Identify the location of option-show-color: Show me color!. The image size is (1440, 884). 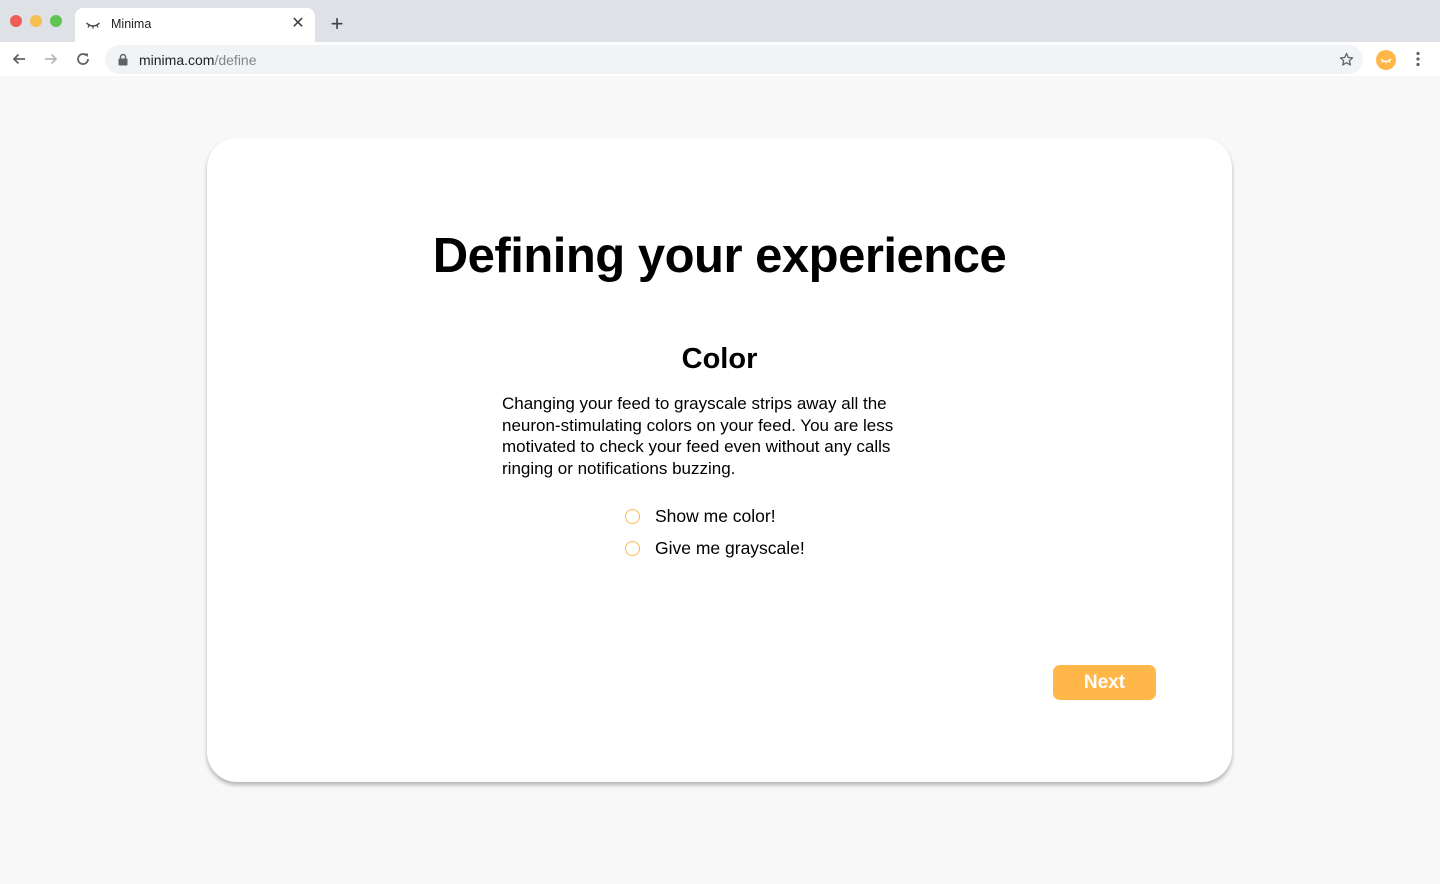
(700, 516).